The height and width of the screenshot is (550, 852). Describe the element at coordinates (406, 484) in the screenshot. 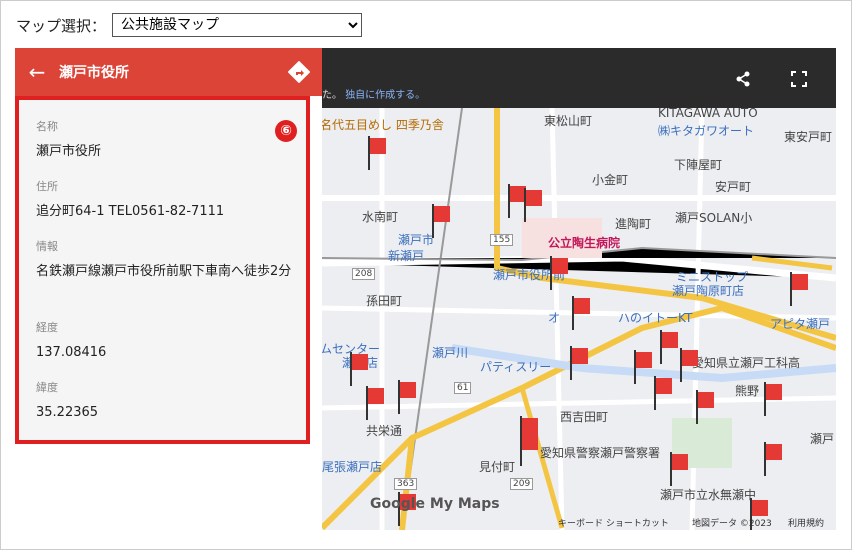

I see `route-number: 363` at that location.